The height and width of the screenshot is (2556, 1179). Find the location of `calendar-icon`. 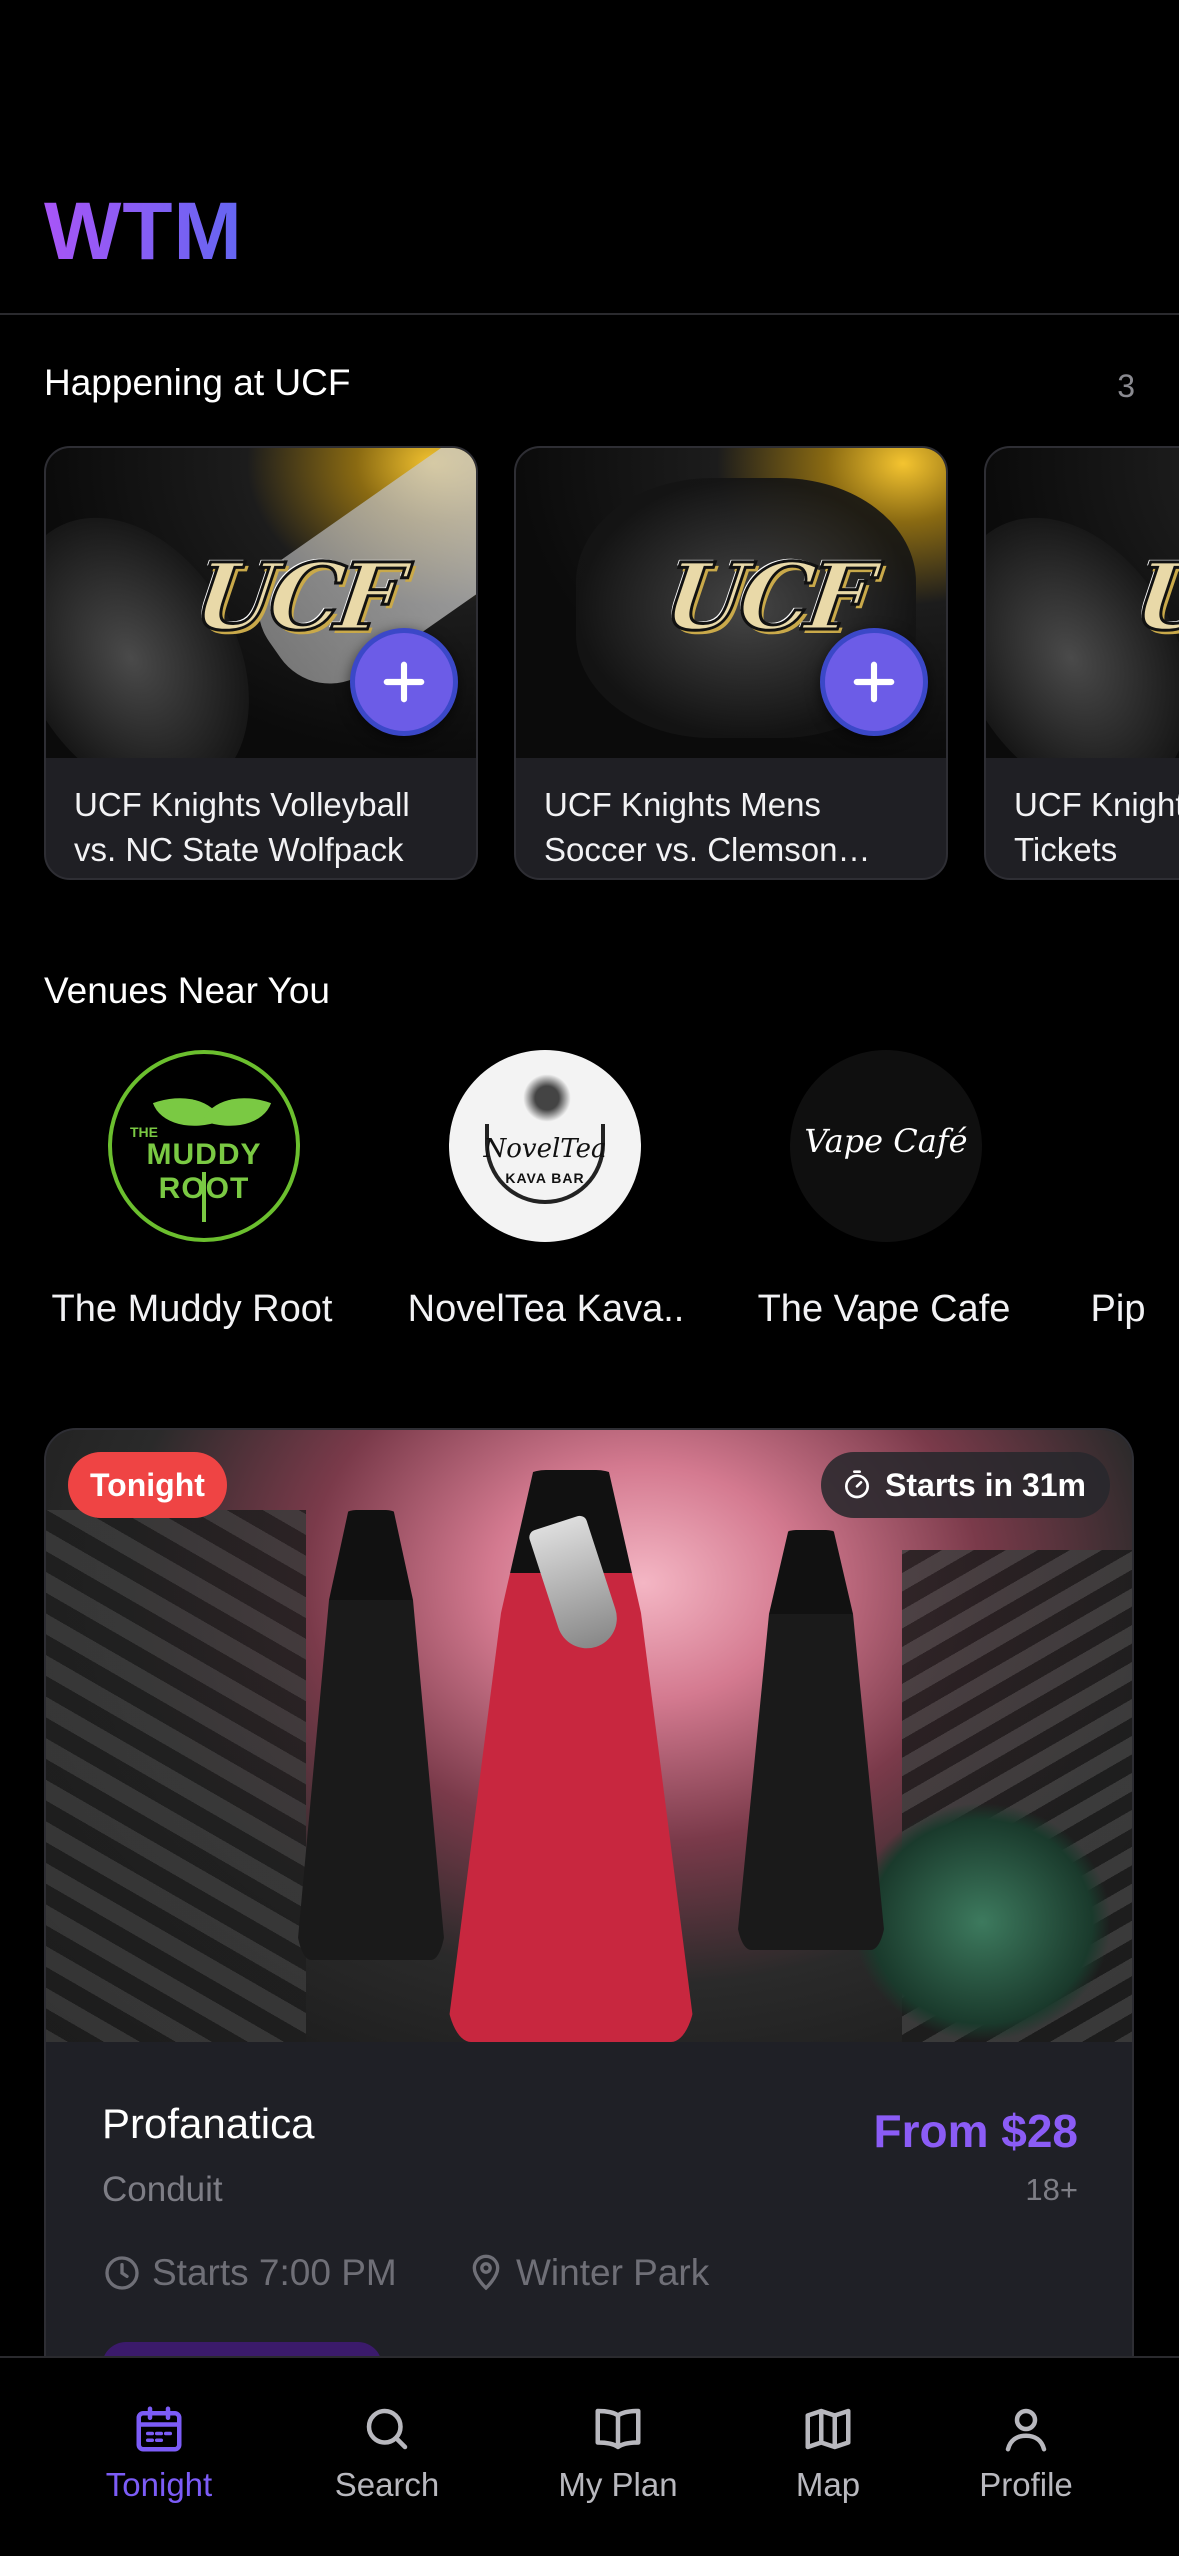

calendar-icon is located at coordinates (159, 2429).